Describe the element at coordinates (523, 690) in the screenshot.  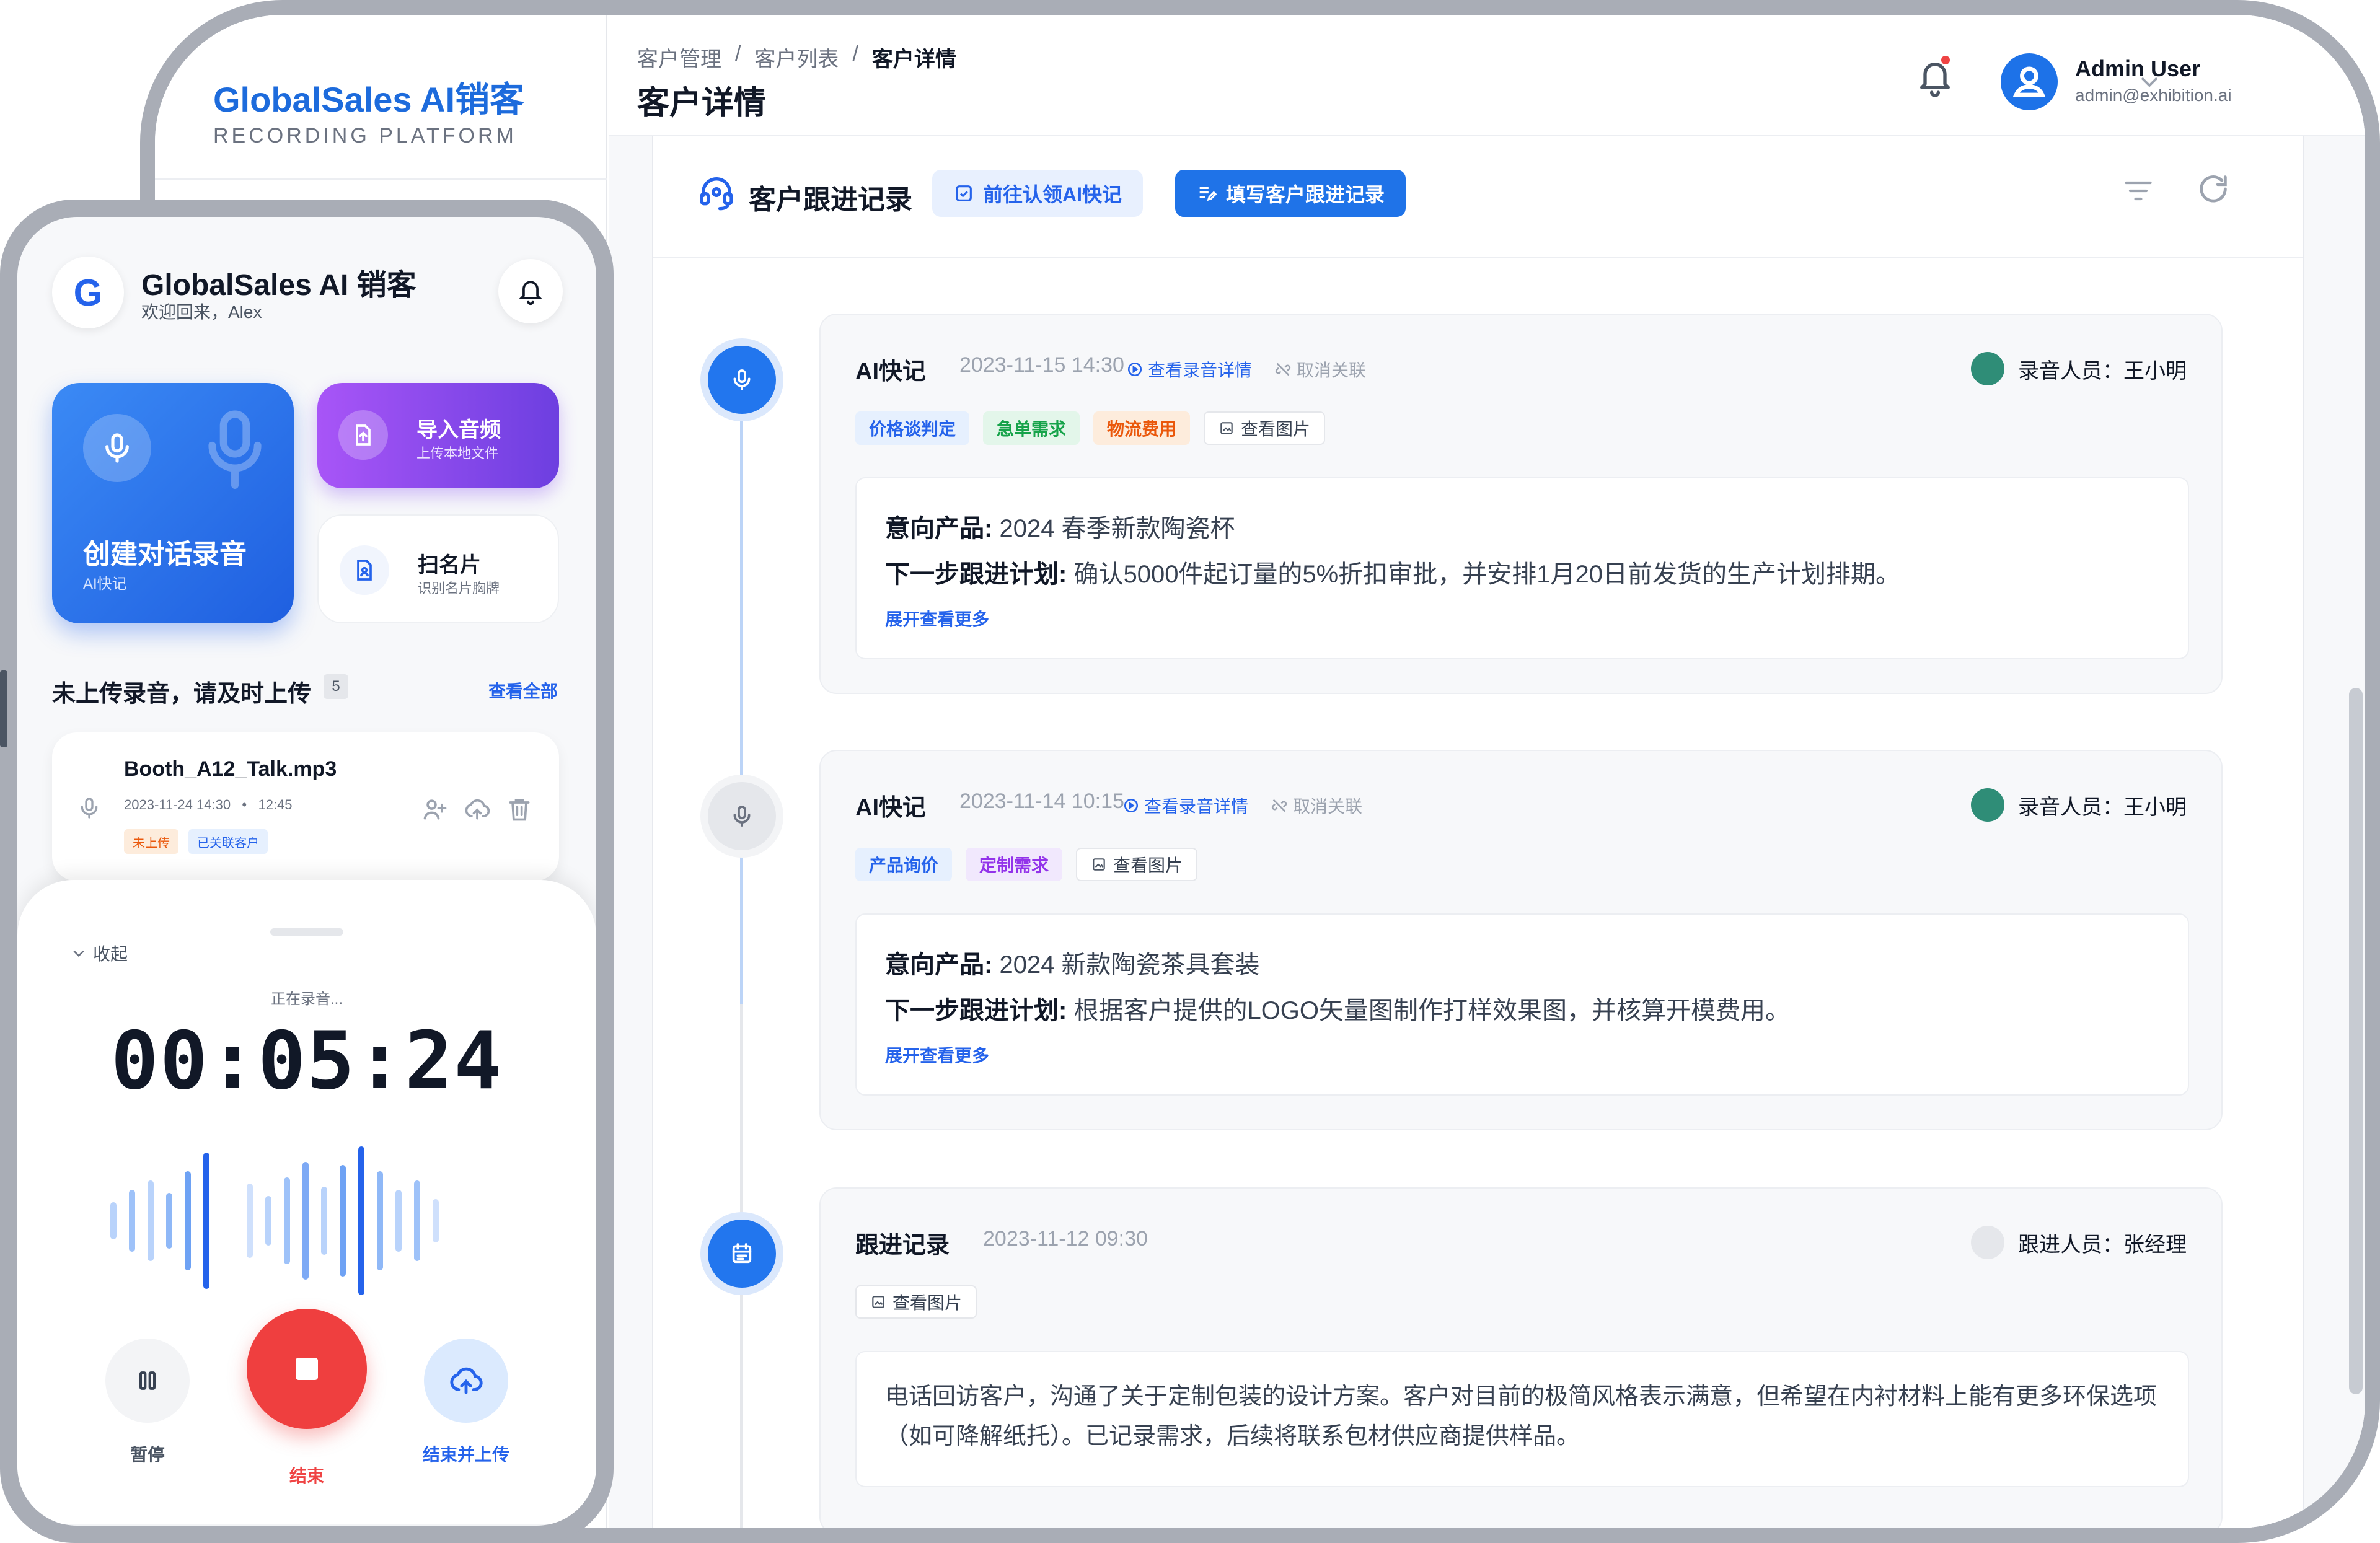
I see `view-all-link: 查看全部` at that location.